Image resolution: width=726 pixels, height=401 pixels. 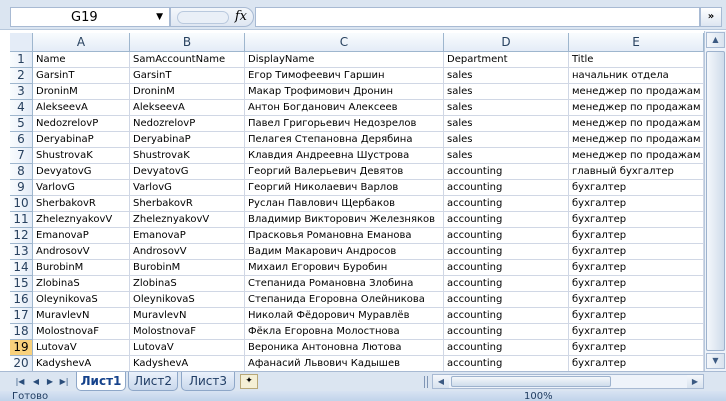 I want to click on cell: Афанасий Львович Кадышев, so click(x=344, y=364).